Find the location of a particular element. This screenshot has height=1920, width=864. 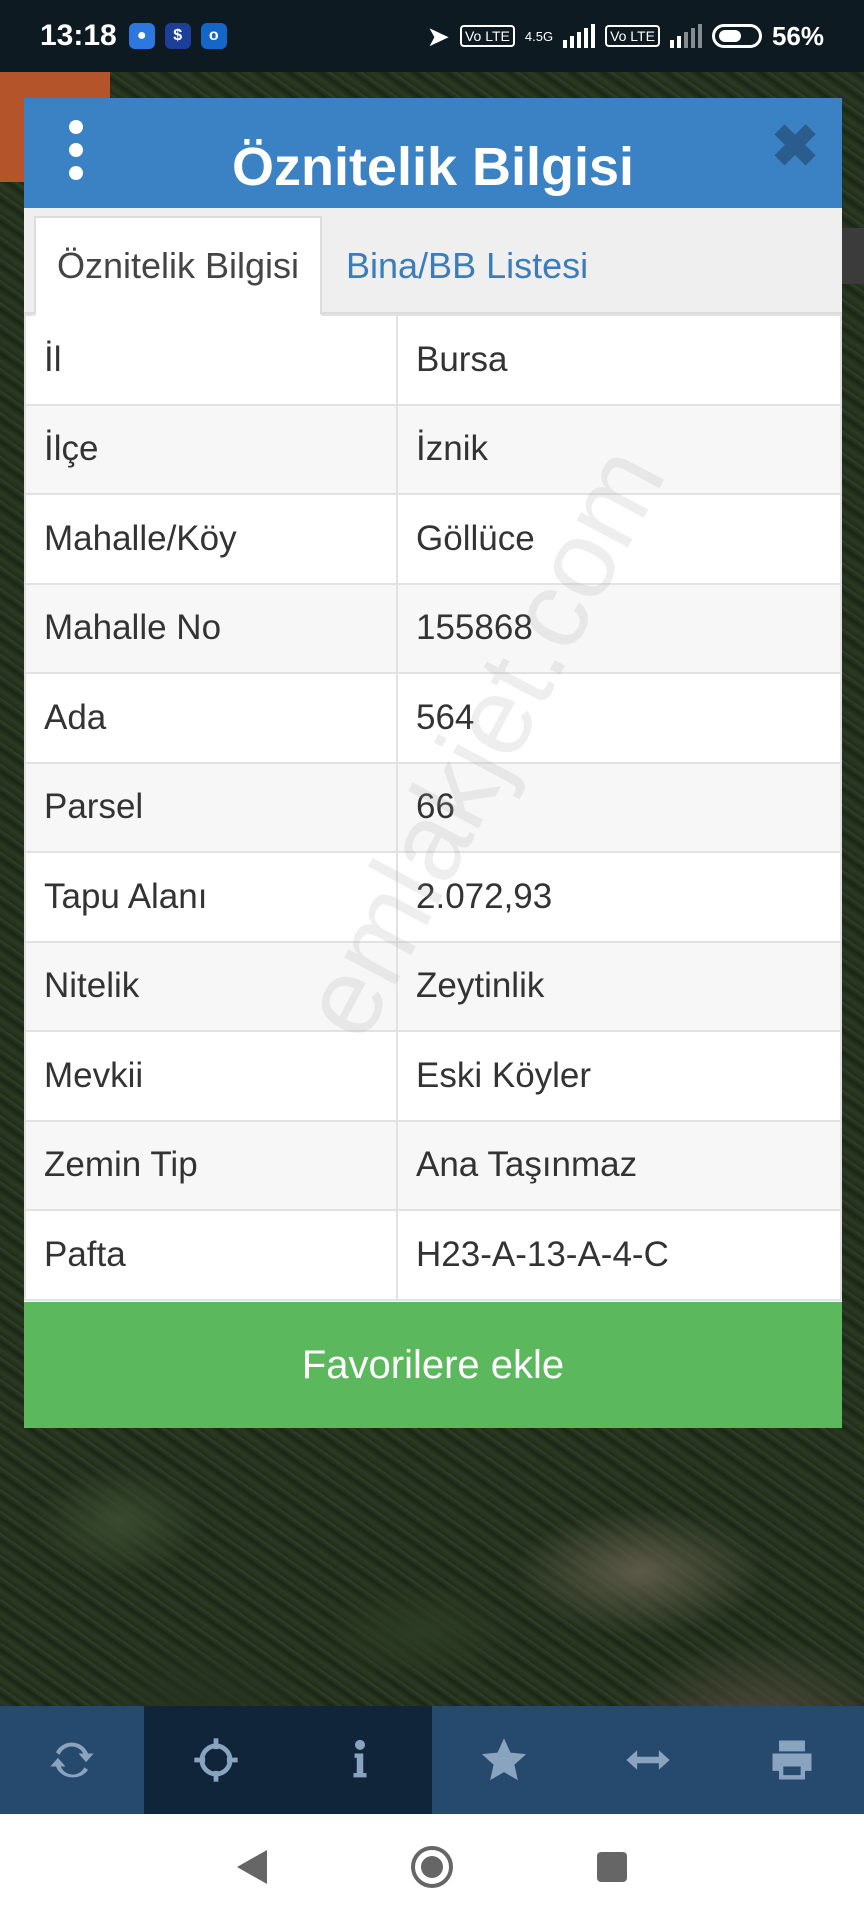

attribute-value: 155868 is located at coordinates (619, 628).